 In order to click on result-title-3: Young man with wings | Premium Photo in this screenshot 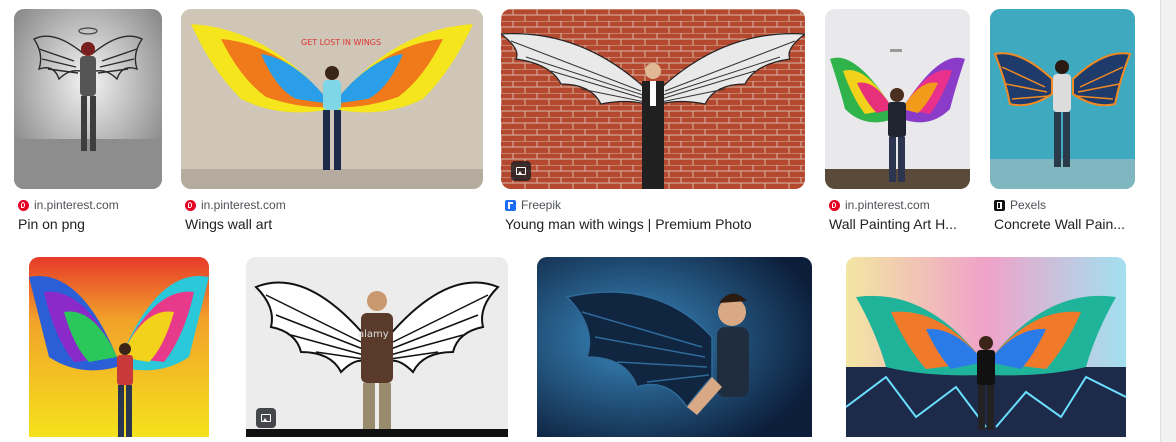, I will do `click(655, 224)`.